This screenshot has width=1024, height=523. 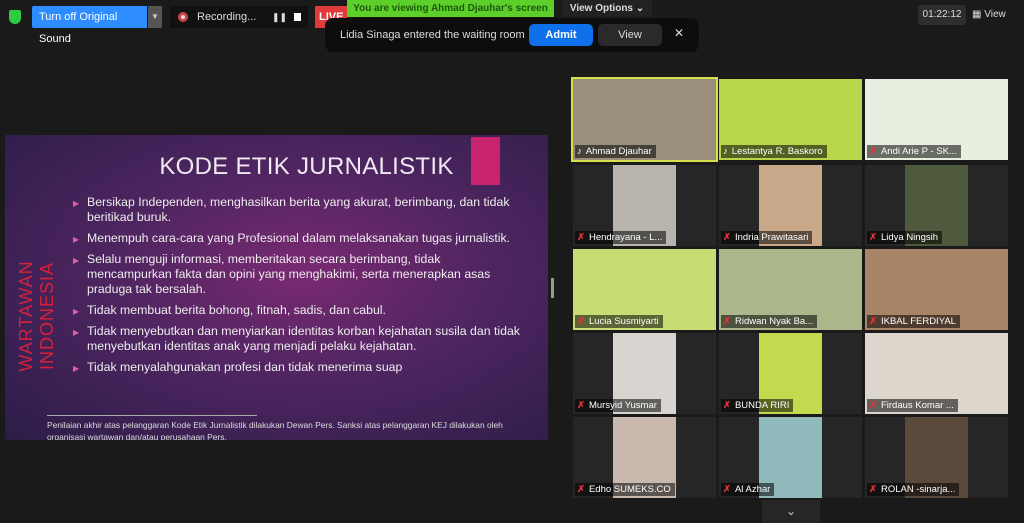 What do you see at coordinates (623, 321) in the screenshot?
I see `participant-name: Lucia Susmiyarti` at bounding box center [623, 321].